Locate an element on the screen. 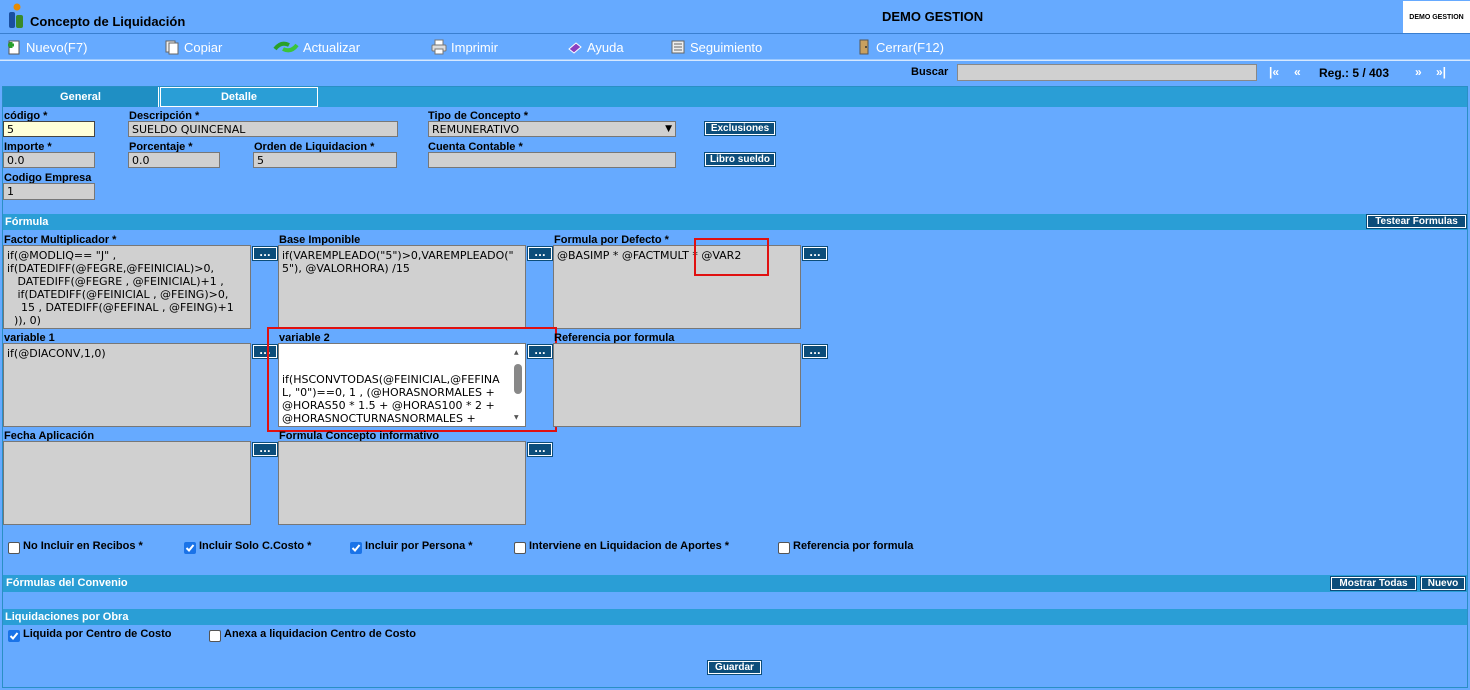 Image resolution: width=1470 pixels, height=690 pixels. refresh-button: Actualizar is located at coordinates (316, 47).